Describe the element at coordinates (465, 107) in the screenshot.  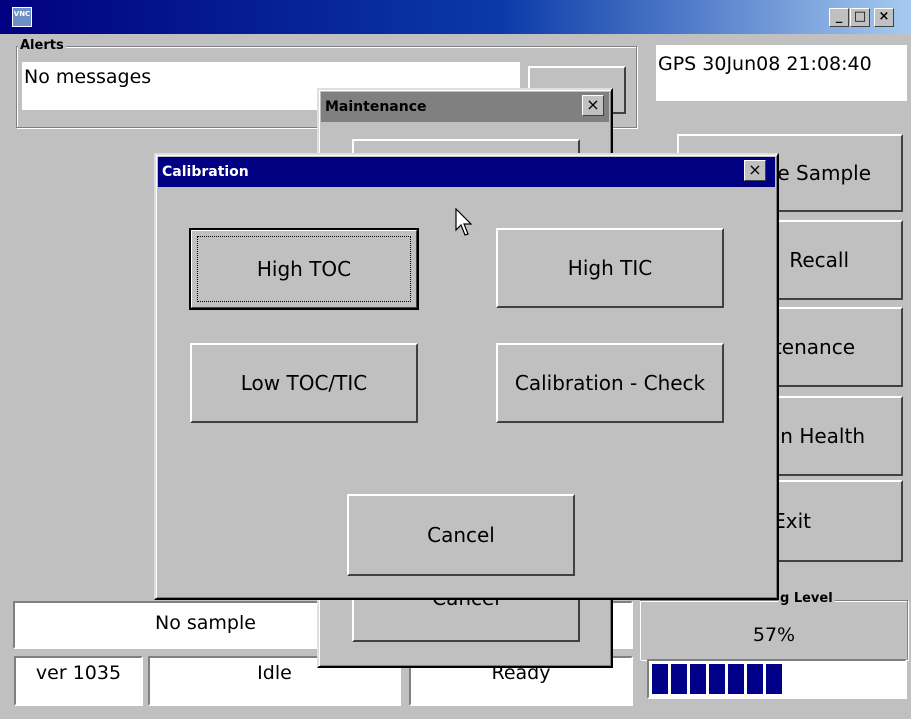
I see `maintenance-dialog-title: Maintenance` at that location.